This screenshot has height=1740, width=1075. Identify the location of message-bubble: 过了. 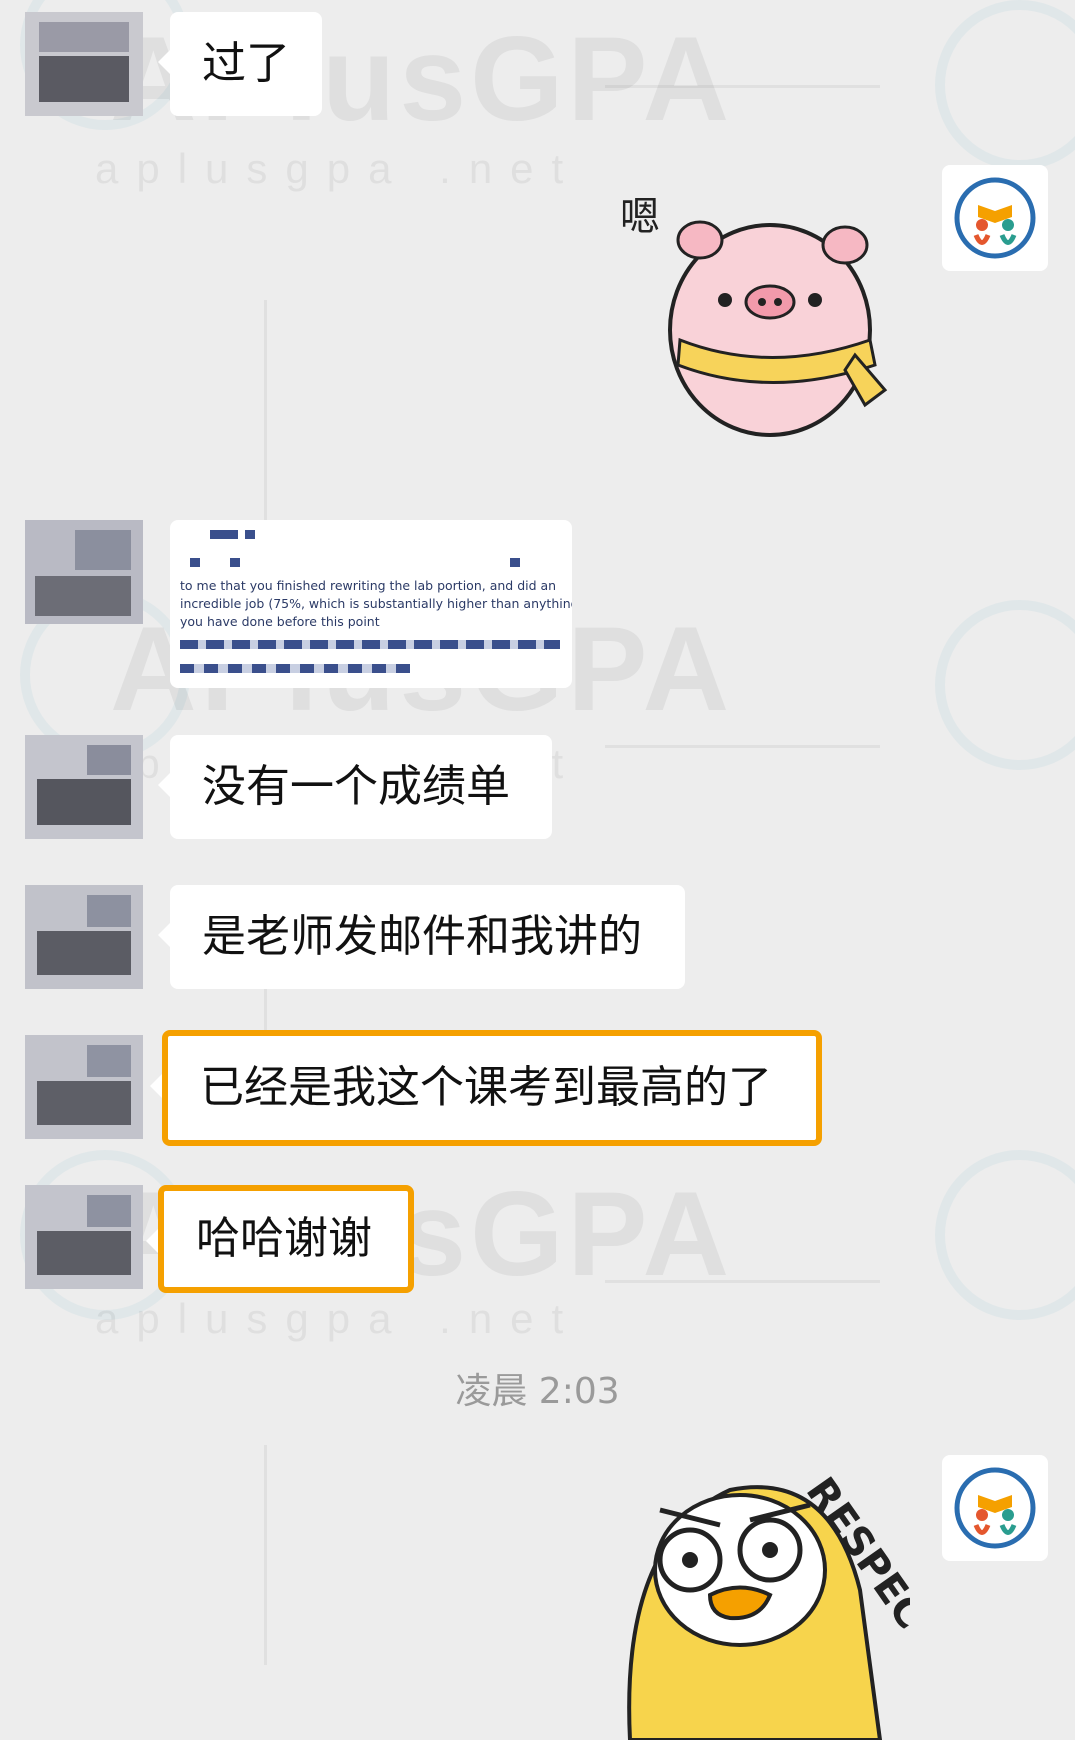
(240, 64).